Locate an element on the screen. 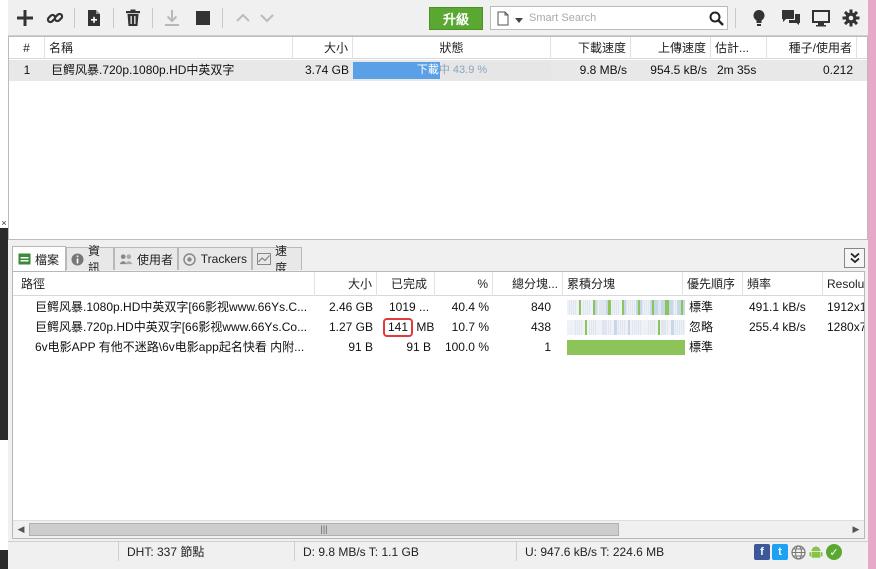  stop-icon is located at coordinates (203, 18).